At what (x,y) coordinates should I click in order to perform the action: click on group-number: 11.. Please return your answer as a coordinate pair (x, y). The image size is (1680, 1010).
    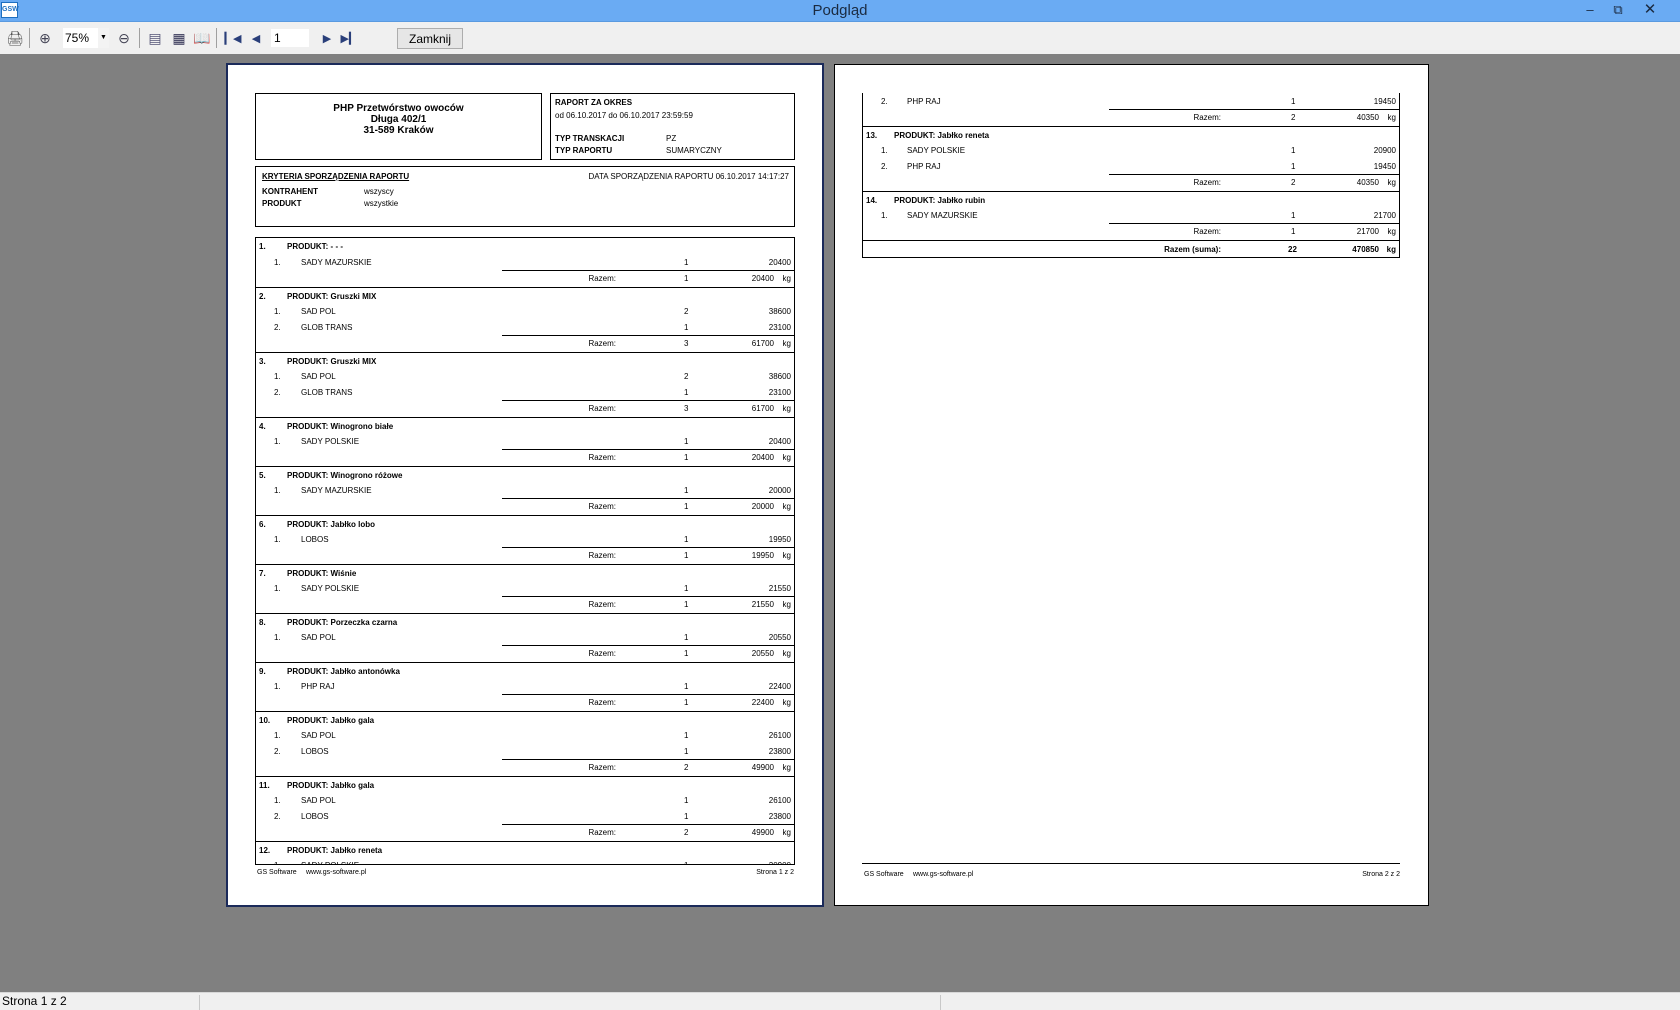
    Looking at the image, I should click on (264, 785).